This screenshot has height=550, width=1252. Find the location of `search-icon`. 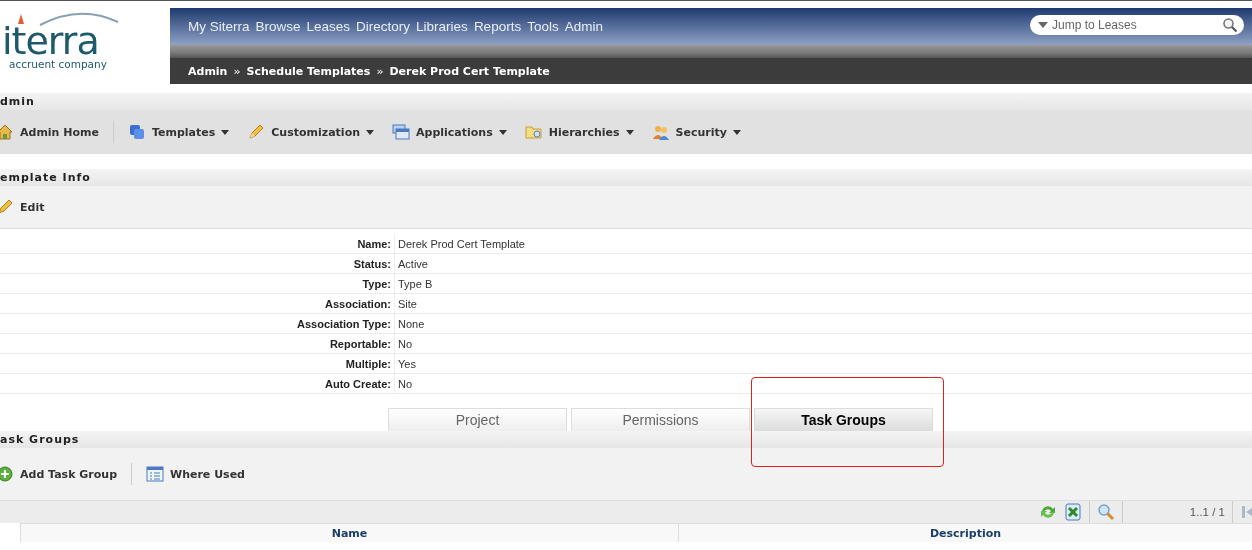

search-icon is located at coordinates (1230, 24).